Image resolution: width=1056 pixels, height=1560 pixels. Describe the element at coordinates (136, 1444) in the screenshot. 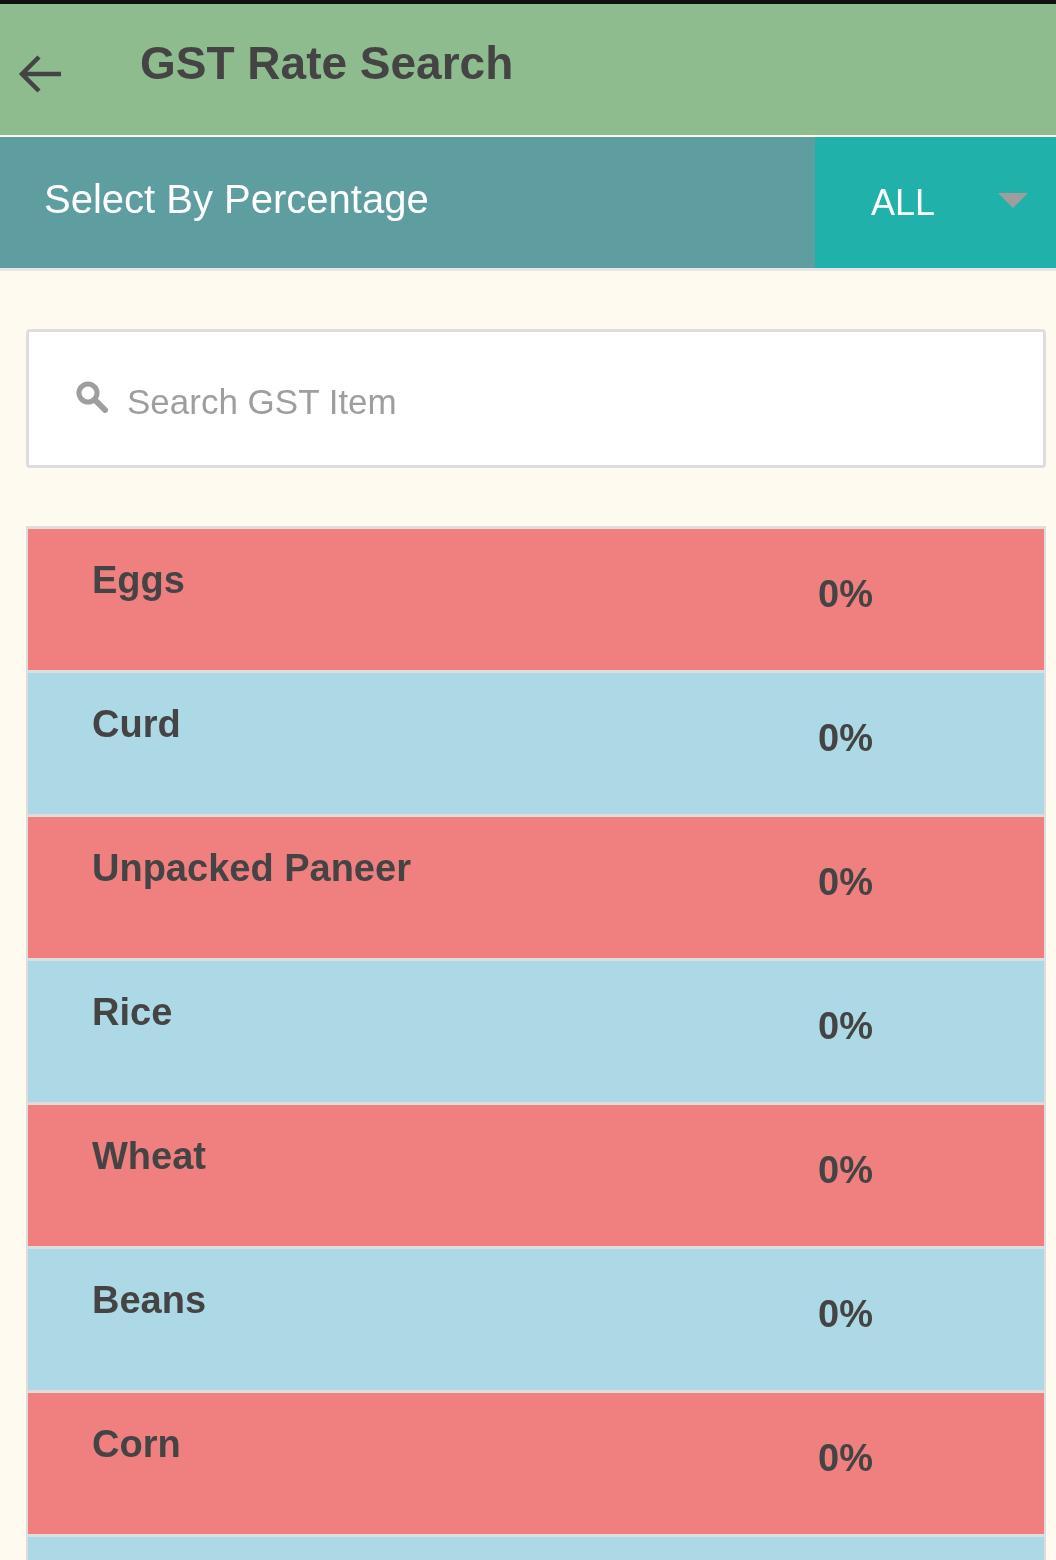

I see `item-name: Corn` at that location.